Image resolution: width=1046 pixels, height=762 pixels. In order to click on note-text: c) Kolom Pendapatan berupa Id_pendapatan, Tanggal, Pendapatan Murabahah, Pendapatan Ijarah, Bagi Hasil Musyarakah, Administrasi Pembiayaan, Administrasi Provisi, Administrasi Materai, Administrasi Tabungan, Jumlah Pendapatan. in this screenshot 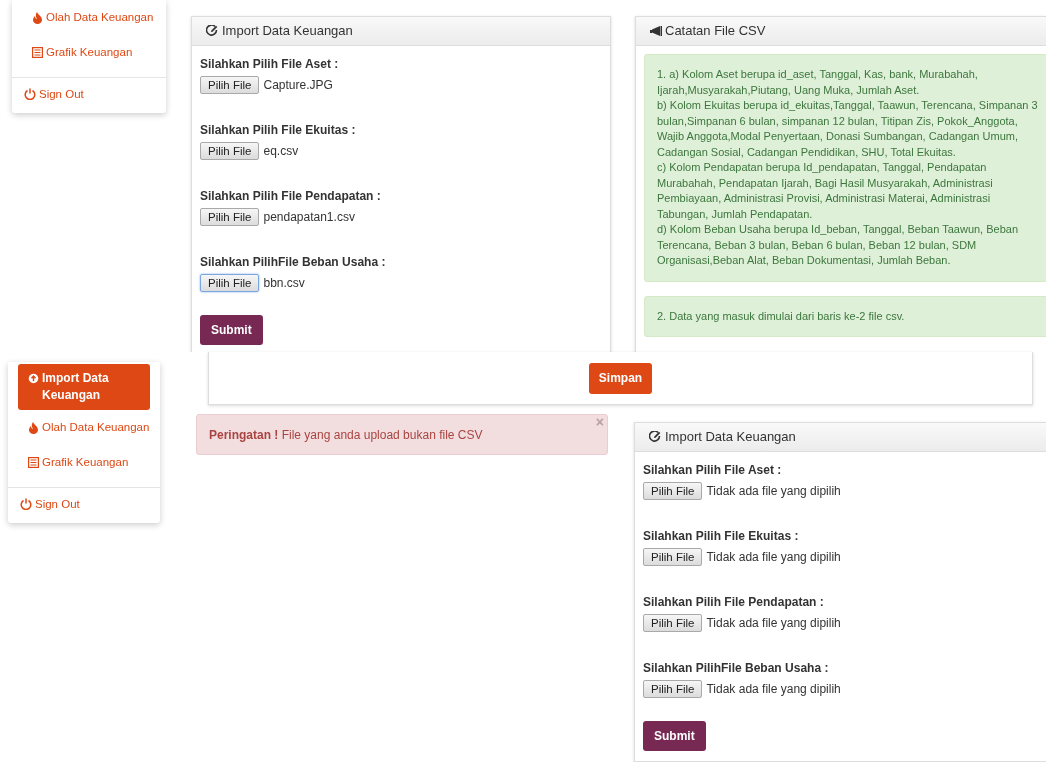, I will do `click(825, 191)`.